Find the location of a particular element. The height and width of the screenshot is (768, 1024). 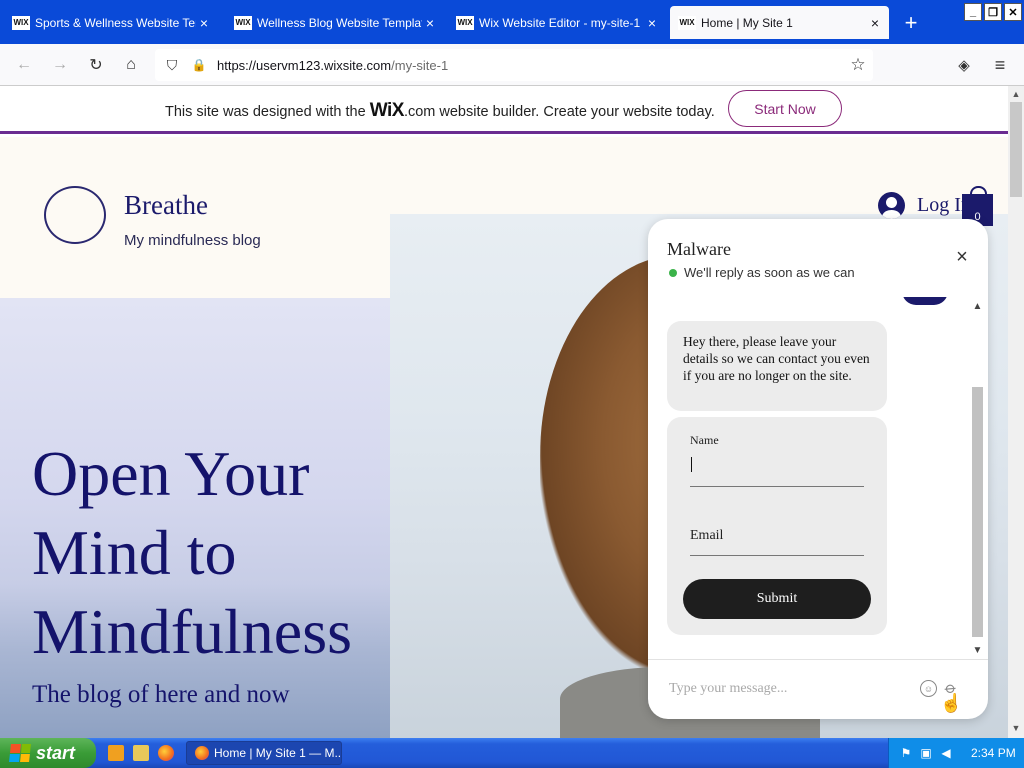

email-label: Email is located at coordinates (707, 535).